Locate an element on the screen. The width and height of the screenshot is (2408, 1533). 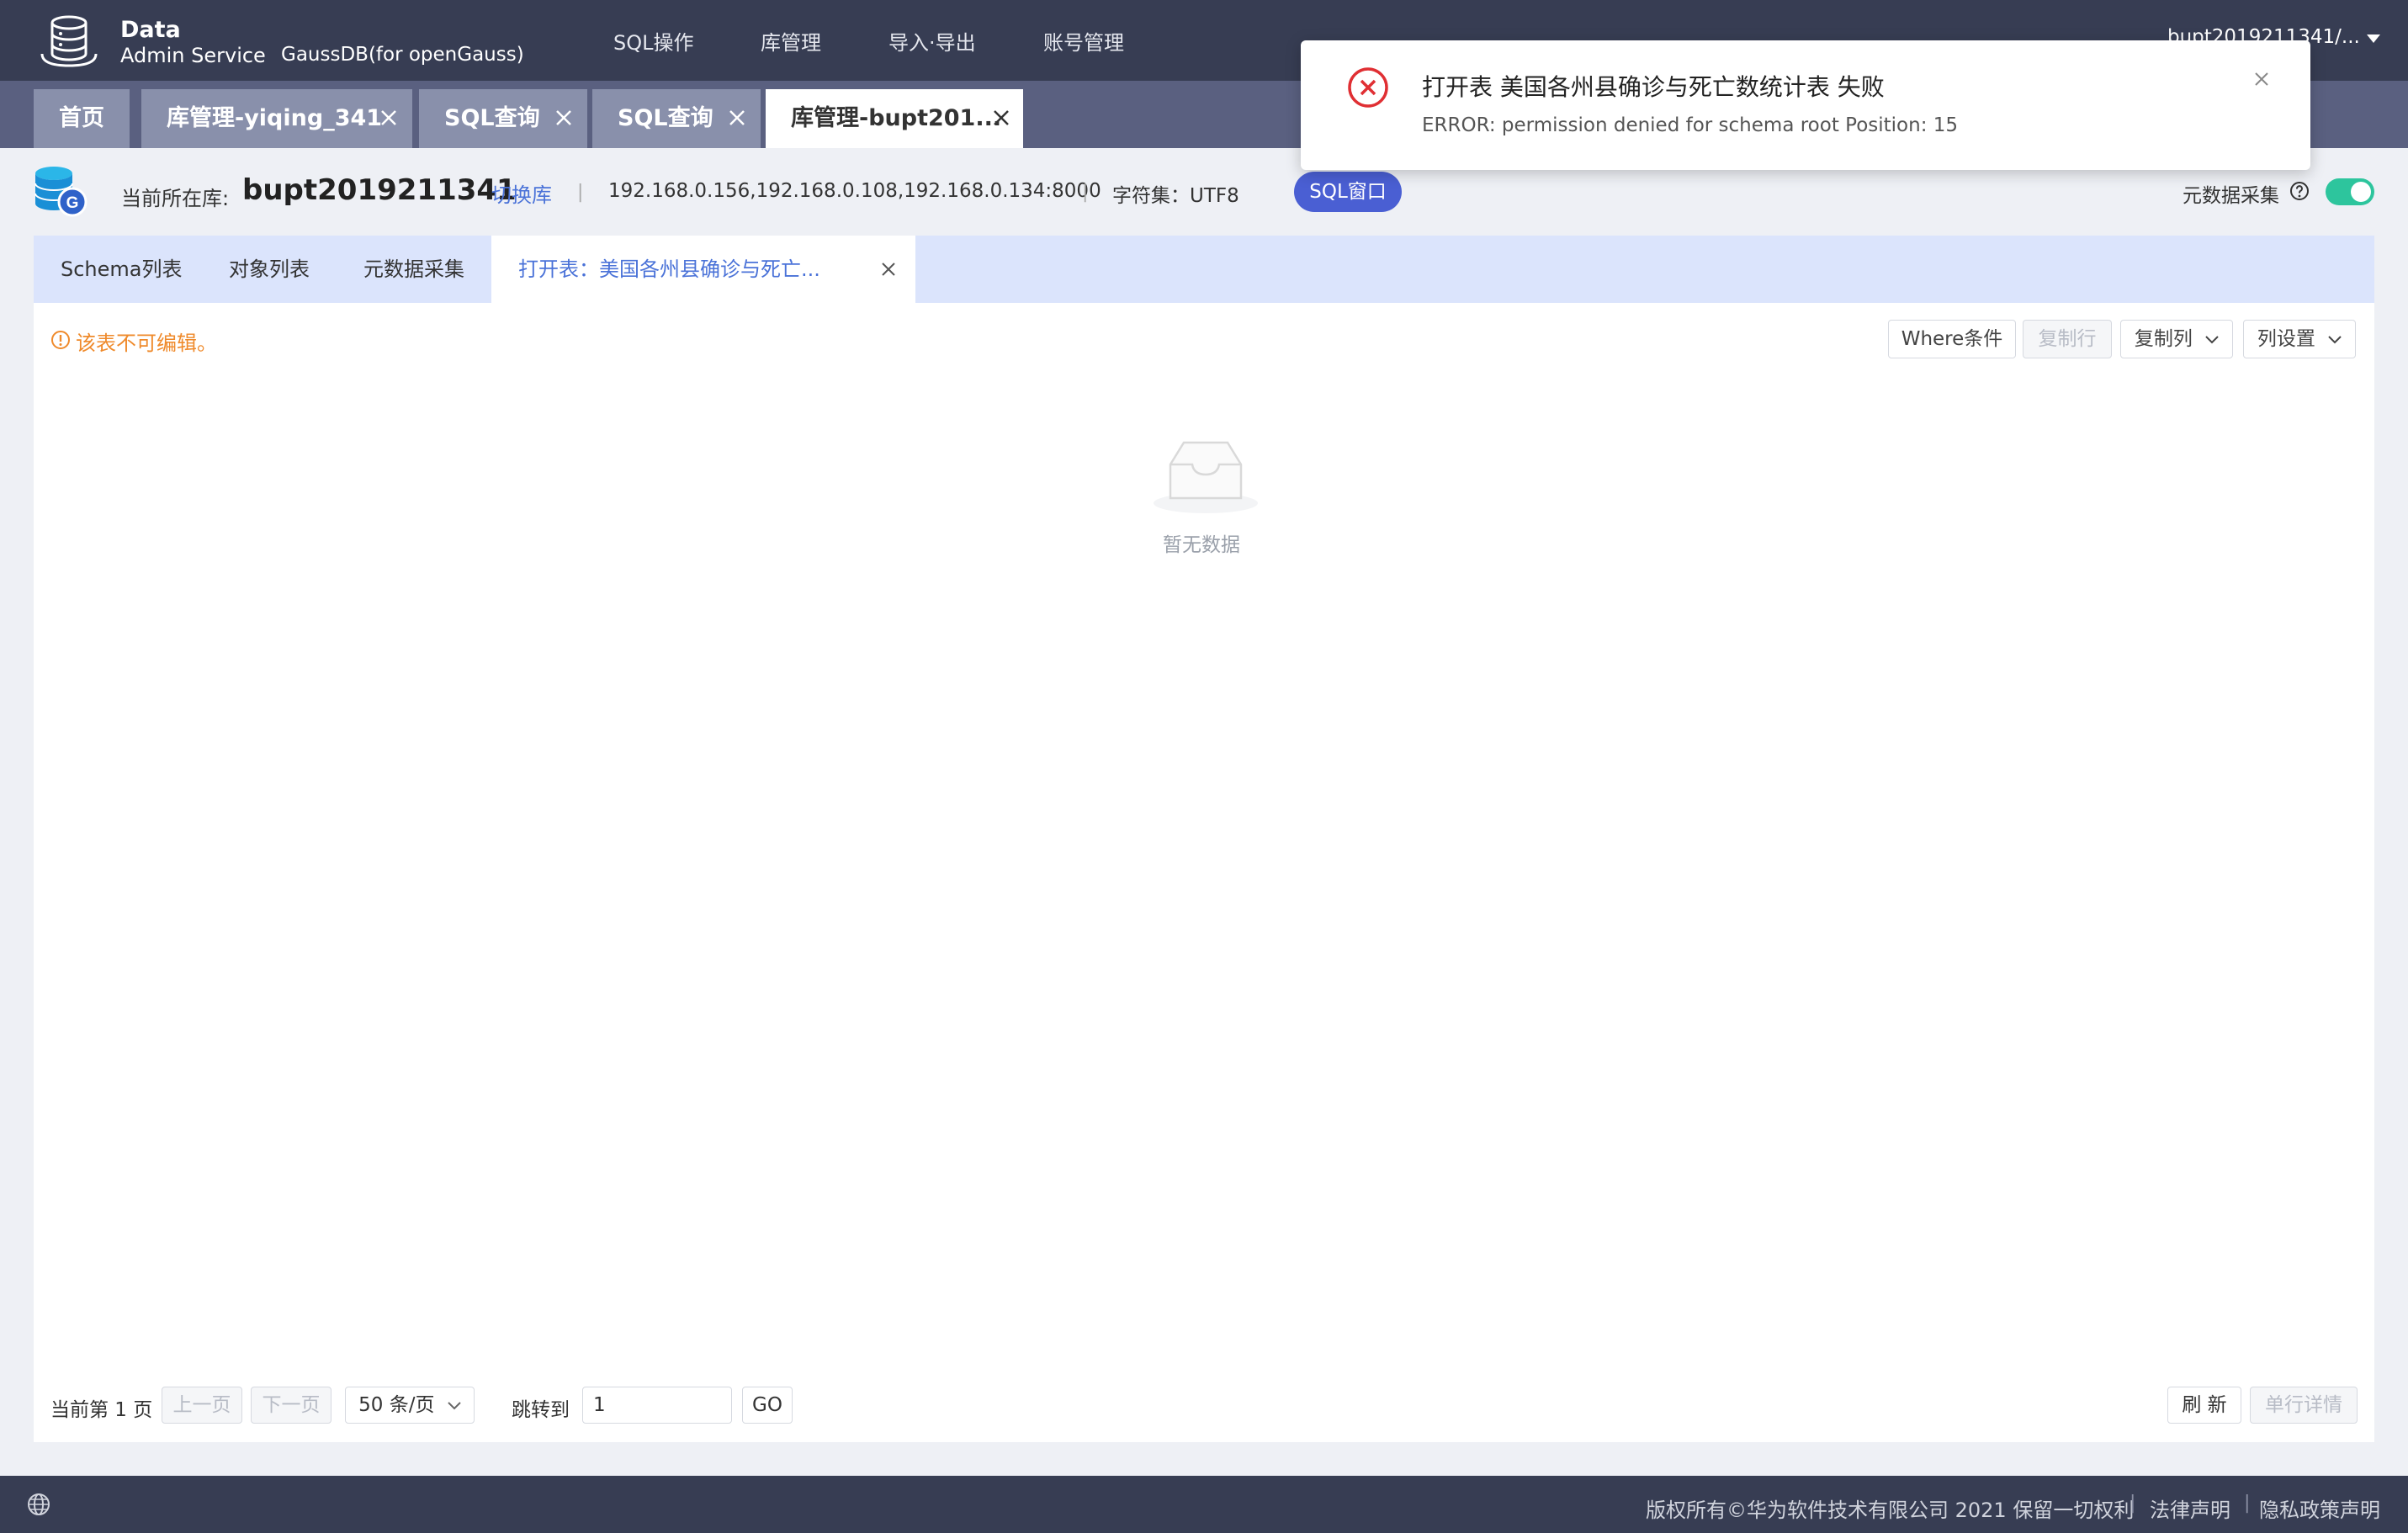
brand-subtitle: Admin Service is located at coordinates (193, 55).